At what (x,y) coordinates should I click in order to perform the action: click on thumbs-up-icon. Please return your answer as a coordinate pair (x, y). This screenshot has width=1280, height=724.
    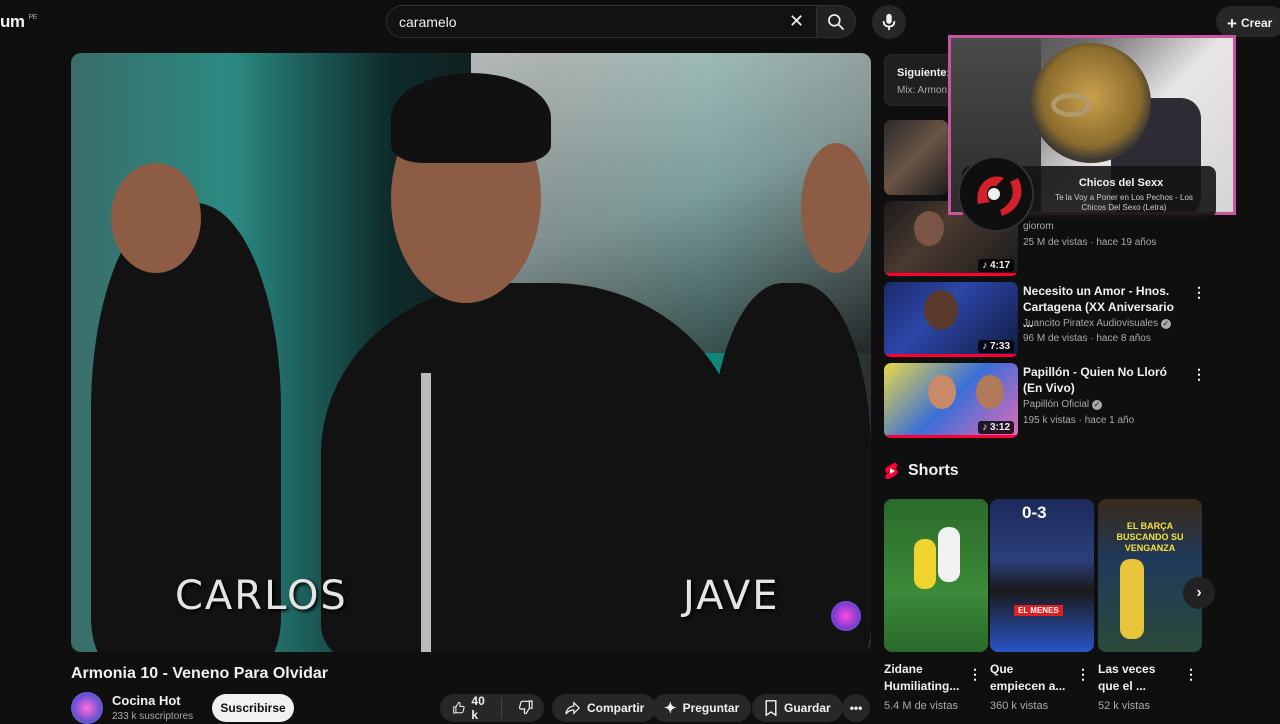
    Looking at the image, I should click on (459, 707).